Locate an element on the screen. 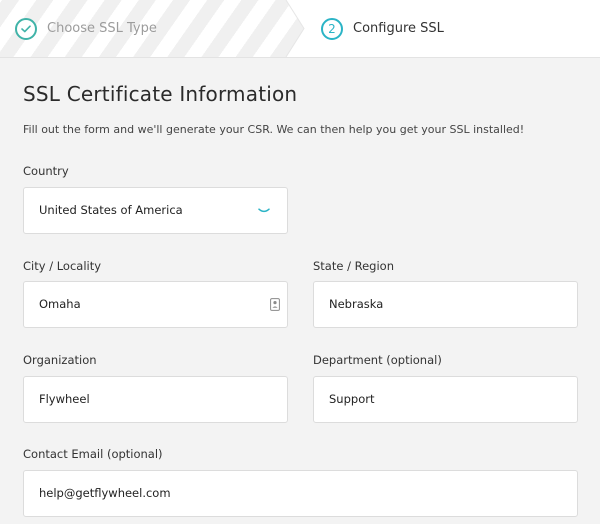 The image size is (600, 524). contact-email-label: Contact Email (optional) is located at coordinates (93, 454).